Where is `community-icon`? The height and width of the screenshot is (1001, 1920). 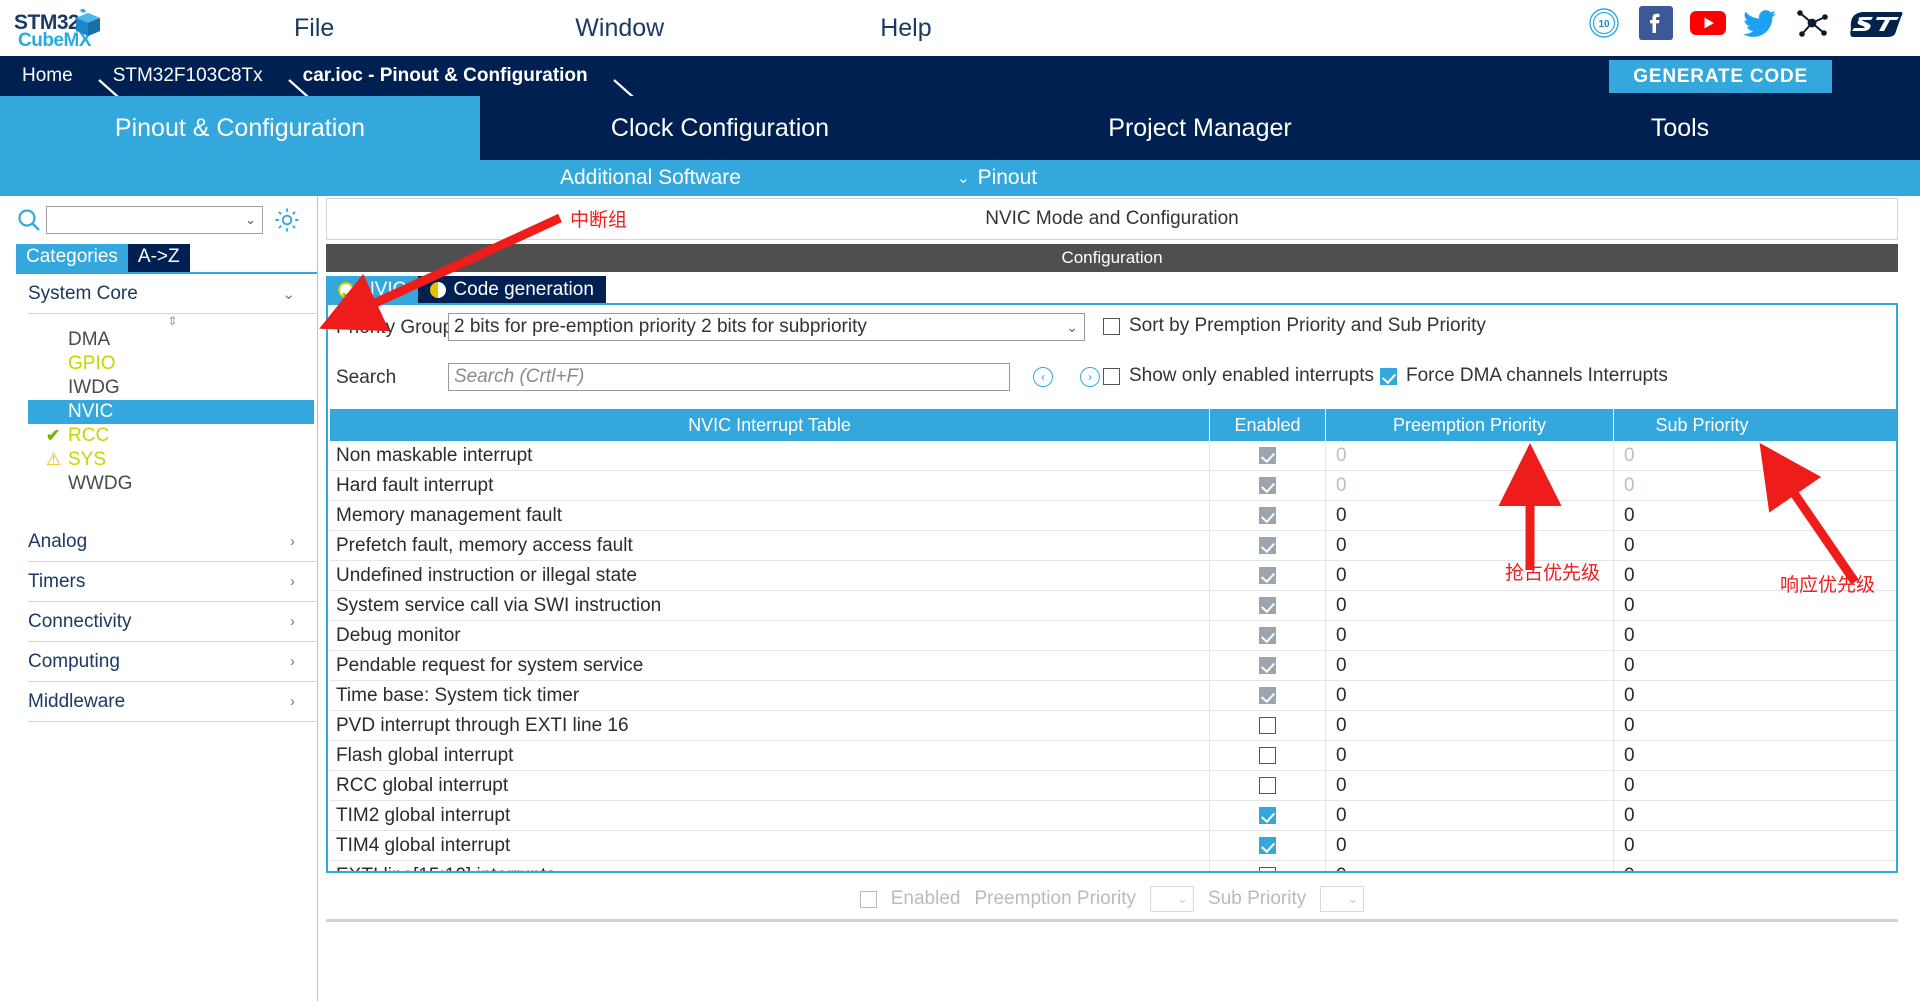
community-icon is located at coordinates (1812, 23).